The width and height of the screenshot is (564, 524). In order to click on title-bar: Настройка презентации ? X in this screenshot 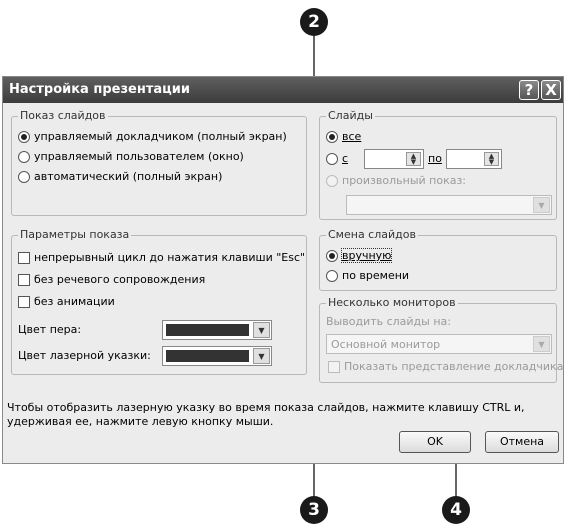, I will do `click(283, 90)`.